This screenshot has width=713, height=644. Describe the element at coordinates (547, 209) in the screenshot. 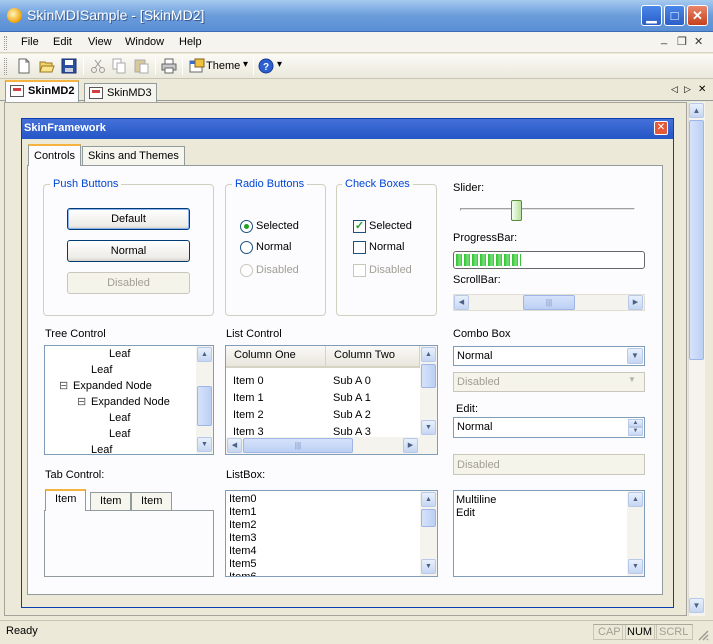

I see `slider-track` at that location.